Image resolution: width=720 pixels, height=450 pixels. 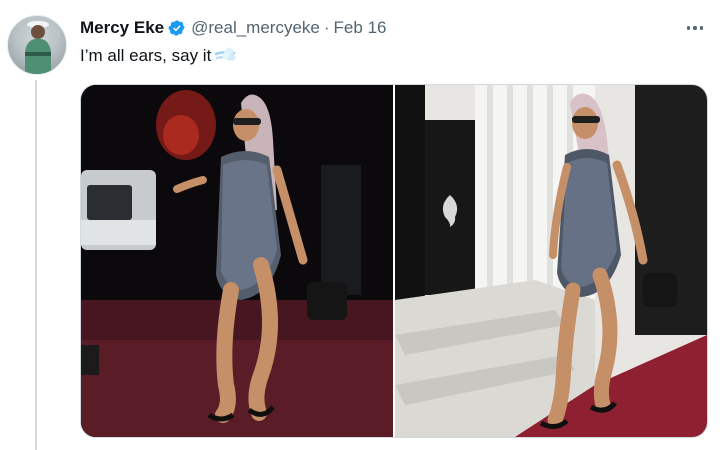 I want to click on author-handle: @real_mercyeke, so click(x=255, y=28).